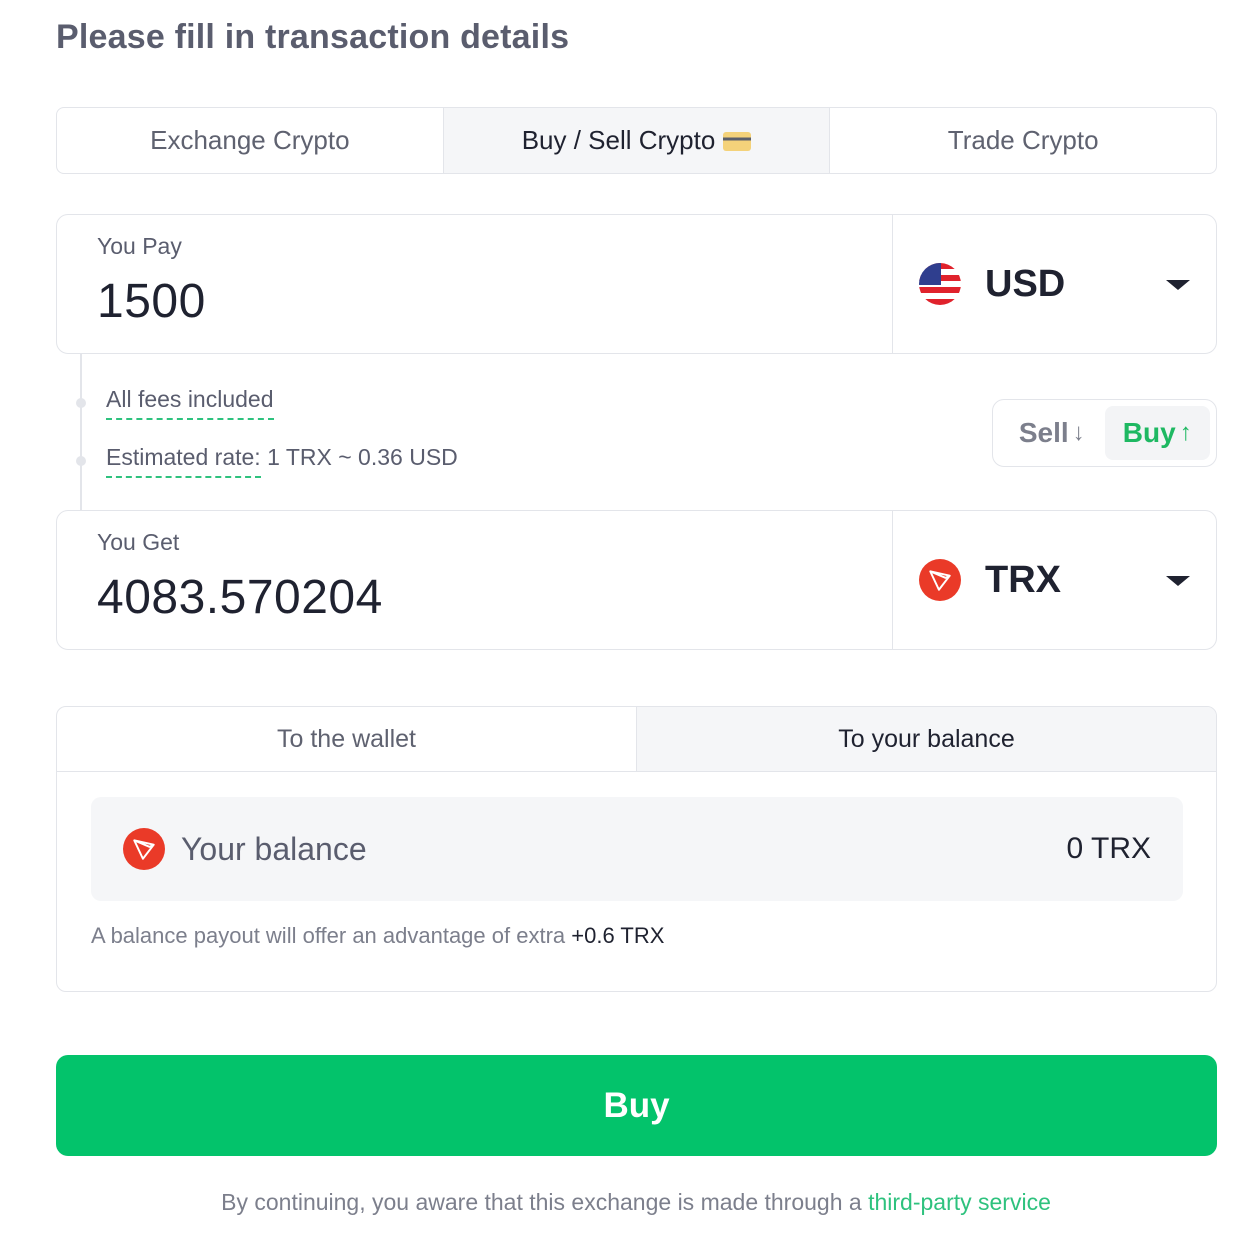  I want to click on get-currency-select: TRX, so click(1054, 580).